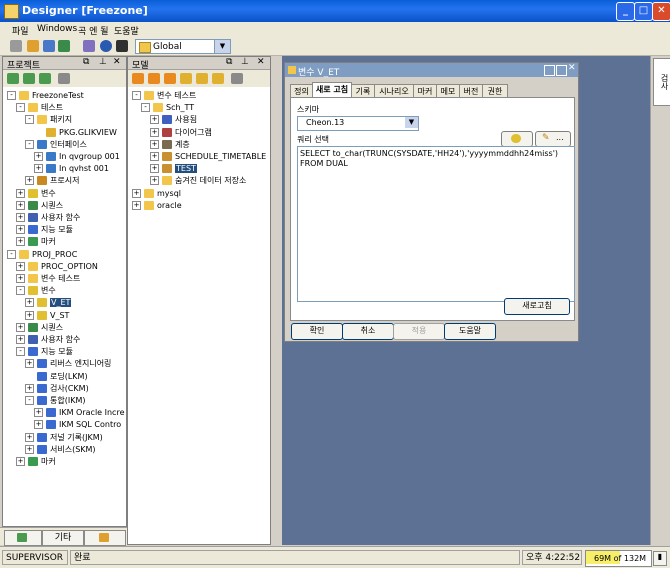 This screenshot has height=568, width=670. Describe the element at coordinates (23, 538) in the screenshot. I see `tab-projects` at that location.